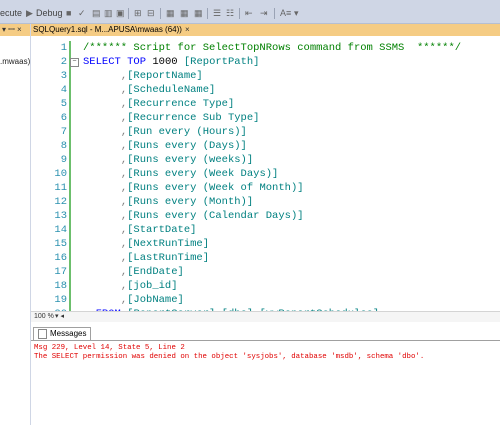  What do you see at coordinates (60, 174) in the screenshot?
I see `line-number: 10` at bounding box center [60, 174].